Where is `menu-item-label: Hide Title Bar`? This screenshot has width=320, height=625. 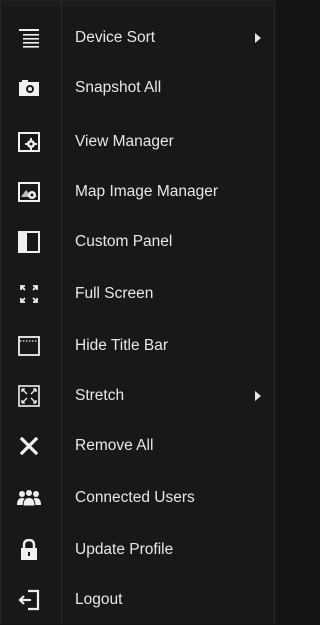
menu-item-label: Hide Title Bar is located at coordinates (122, 345).